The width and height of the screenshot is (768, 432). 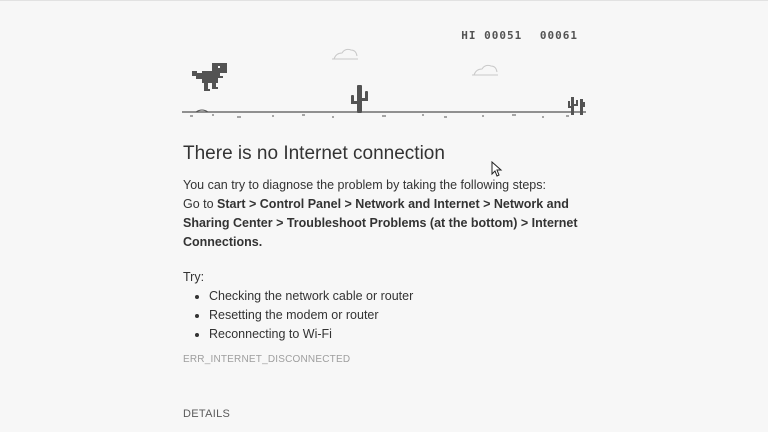 What do you see at coordinates (384, 113) in the screenshot?
I see `ground` at bounding box center [384, 113].